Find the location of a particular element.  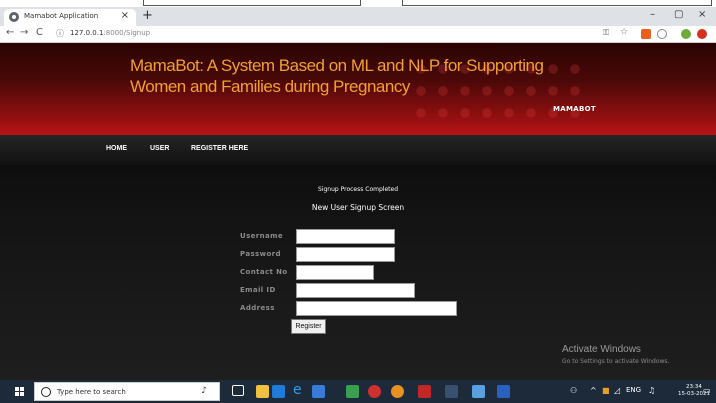

password-input is located at coordinates (345, 254).